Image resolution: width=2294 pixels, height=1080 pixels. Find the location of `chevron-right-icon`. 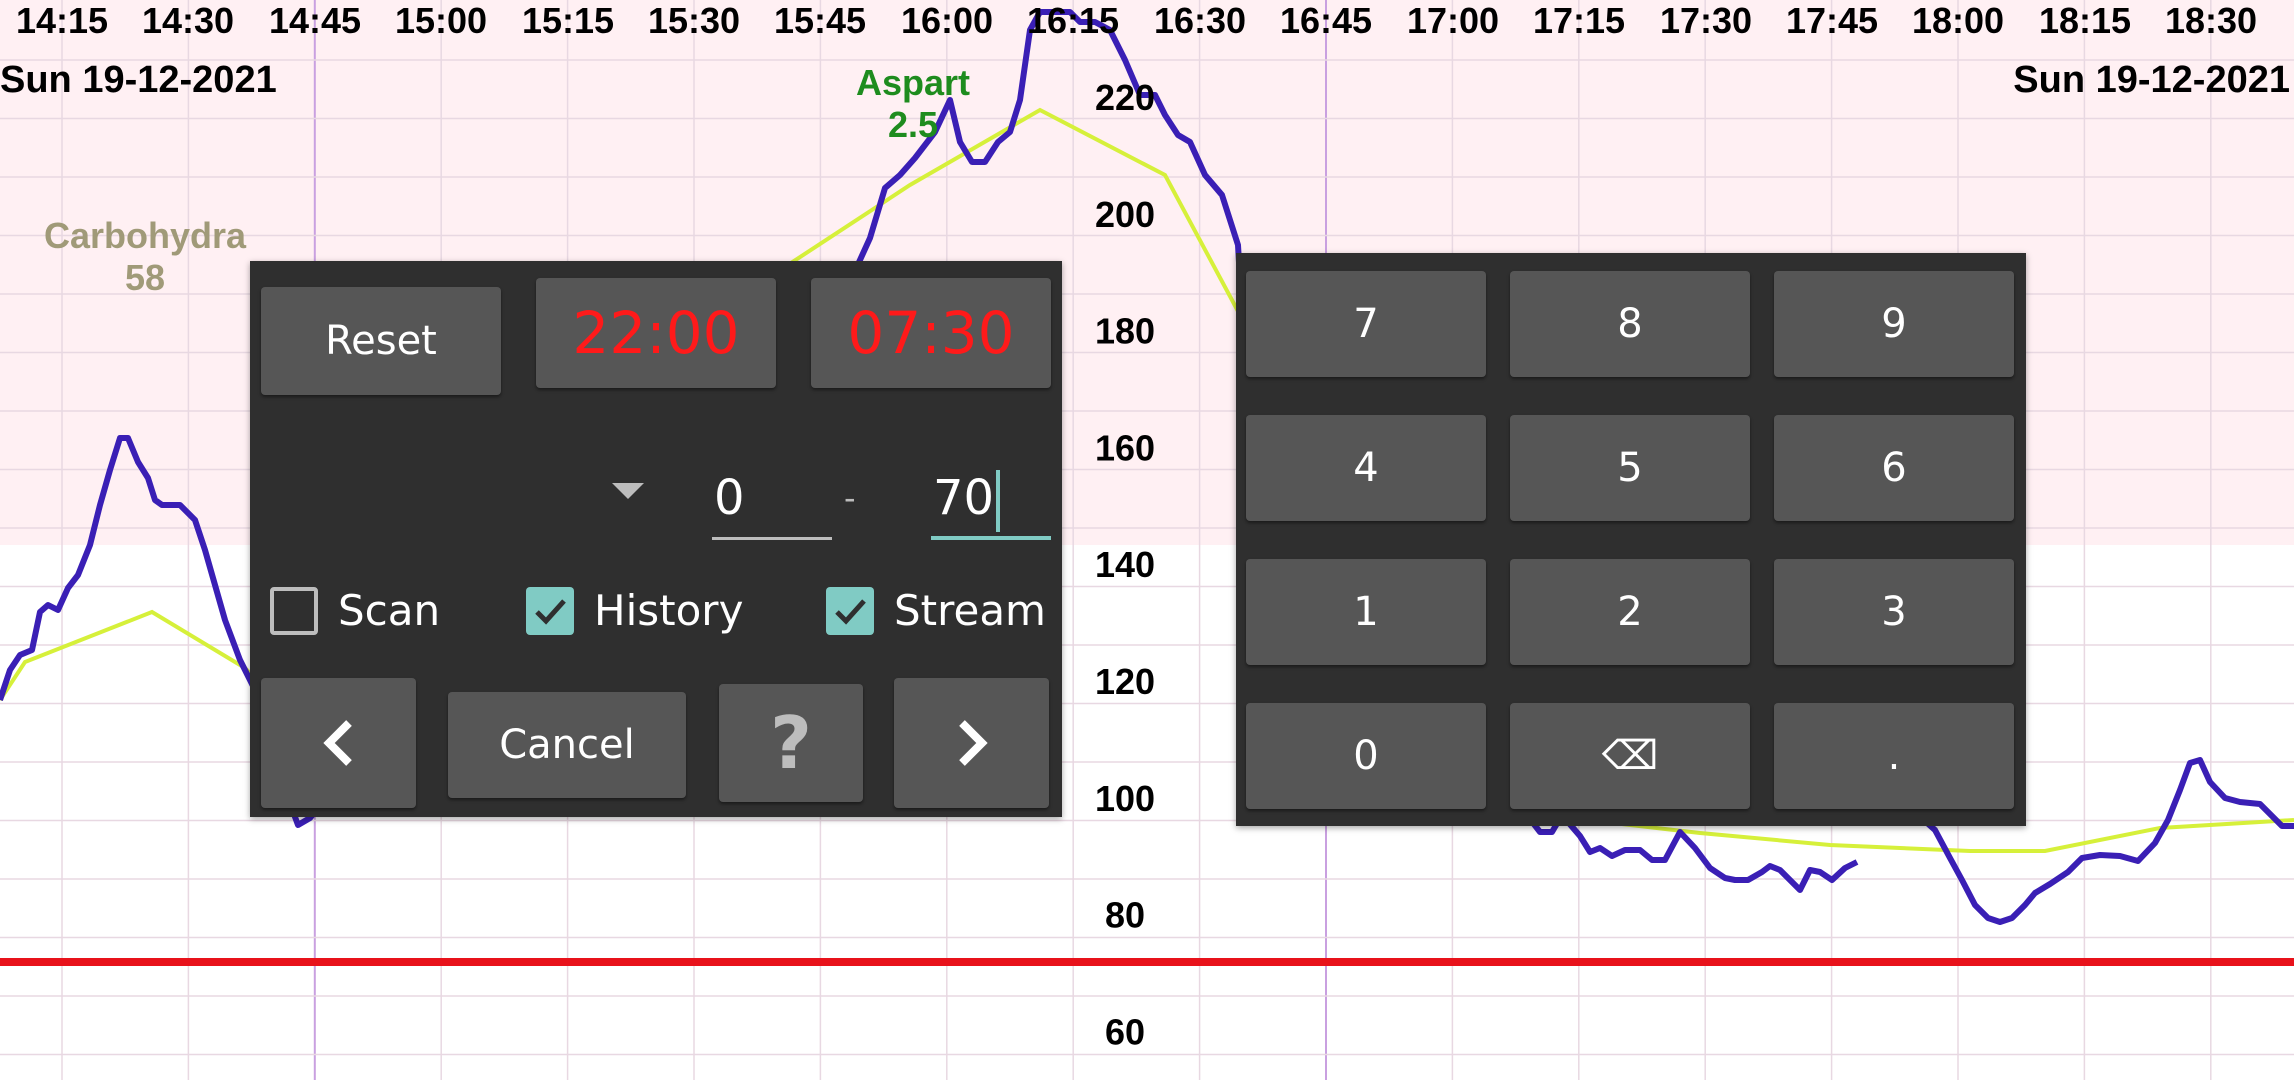

chevron-right-icon is located at coordinates (973, 743).